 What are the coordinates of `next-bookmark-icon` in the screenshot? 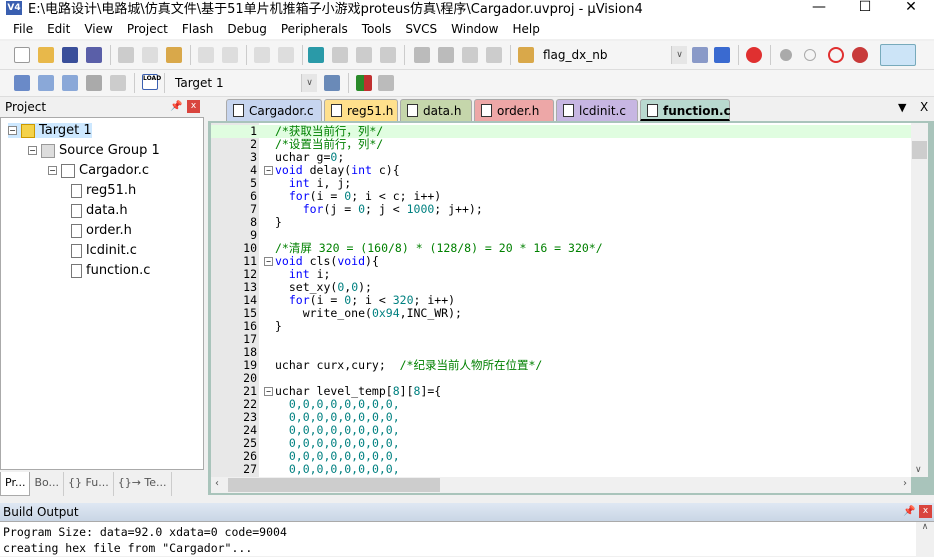 It's located at (364, 55).